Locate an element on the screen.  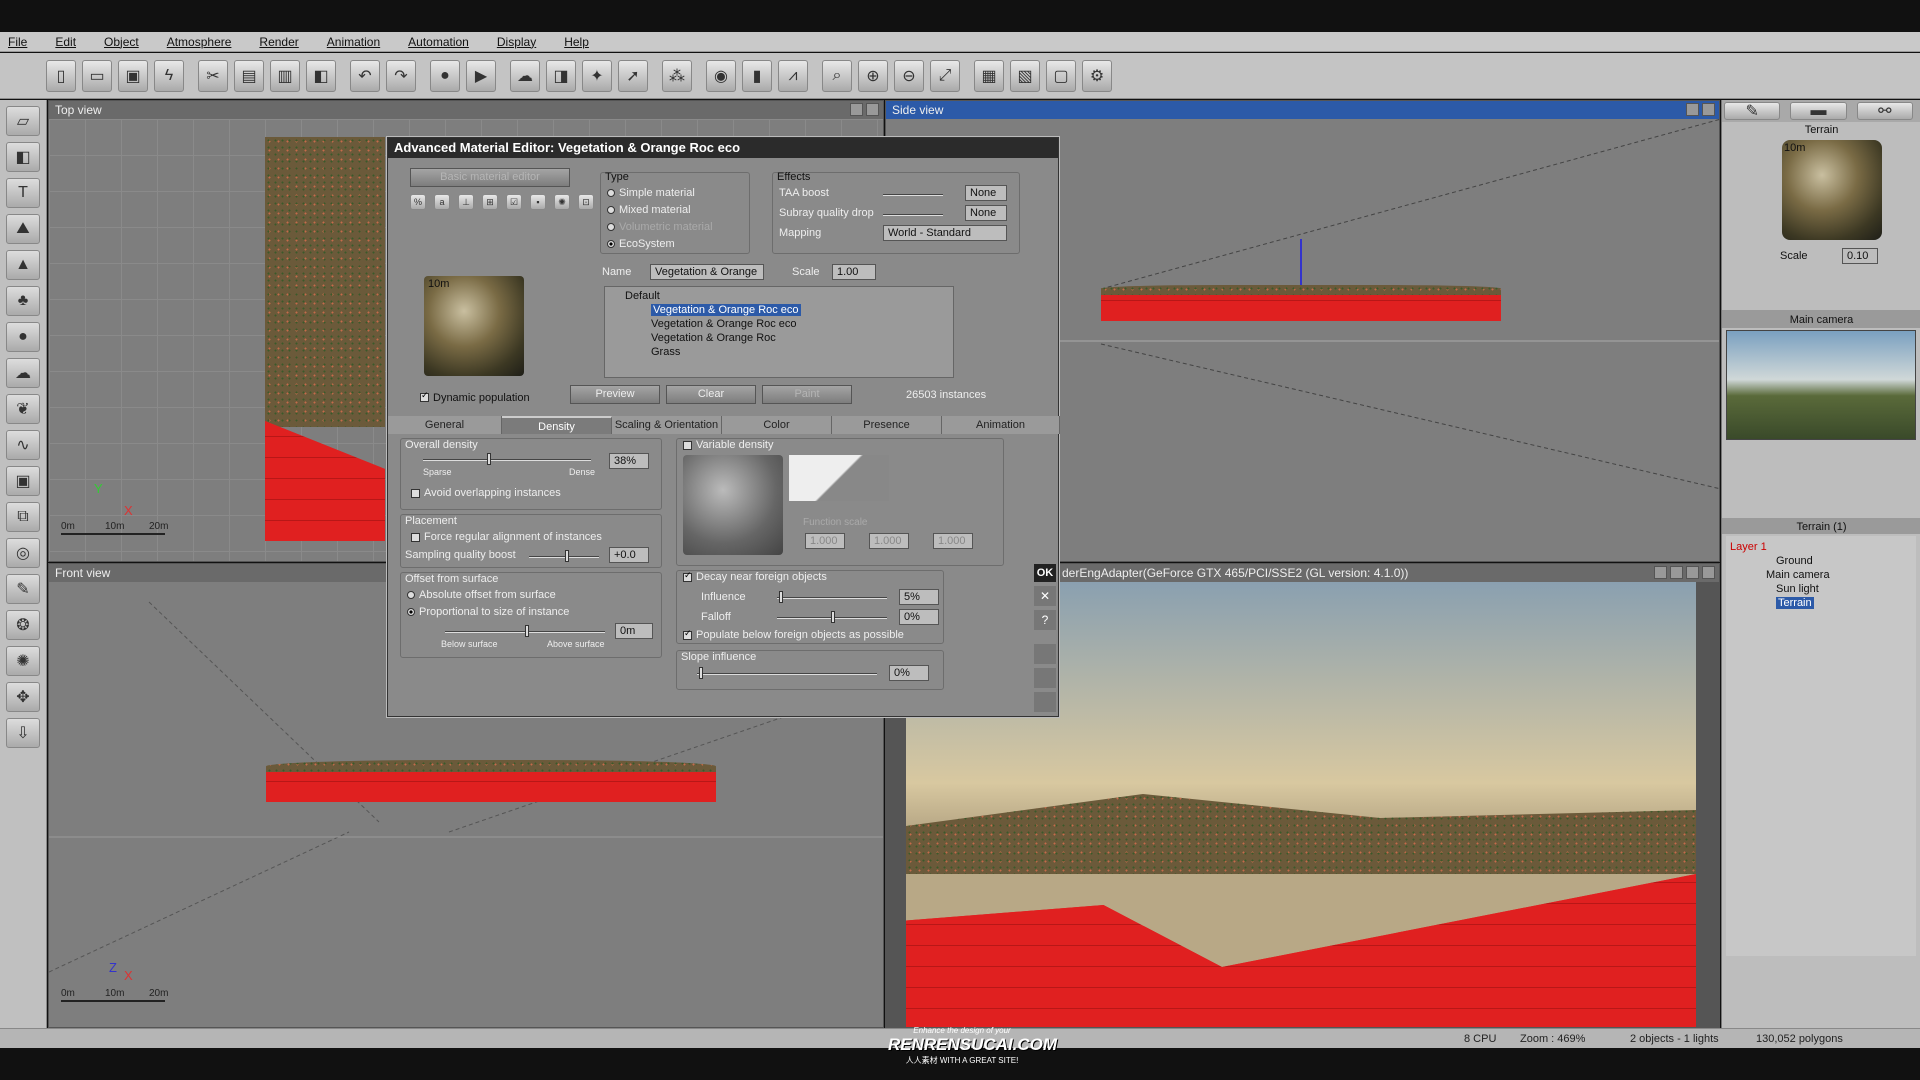
tool-icon: ⊞ is located at coordinates (490, 202).